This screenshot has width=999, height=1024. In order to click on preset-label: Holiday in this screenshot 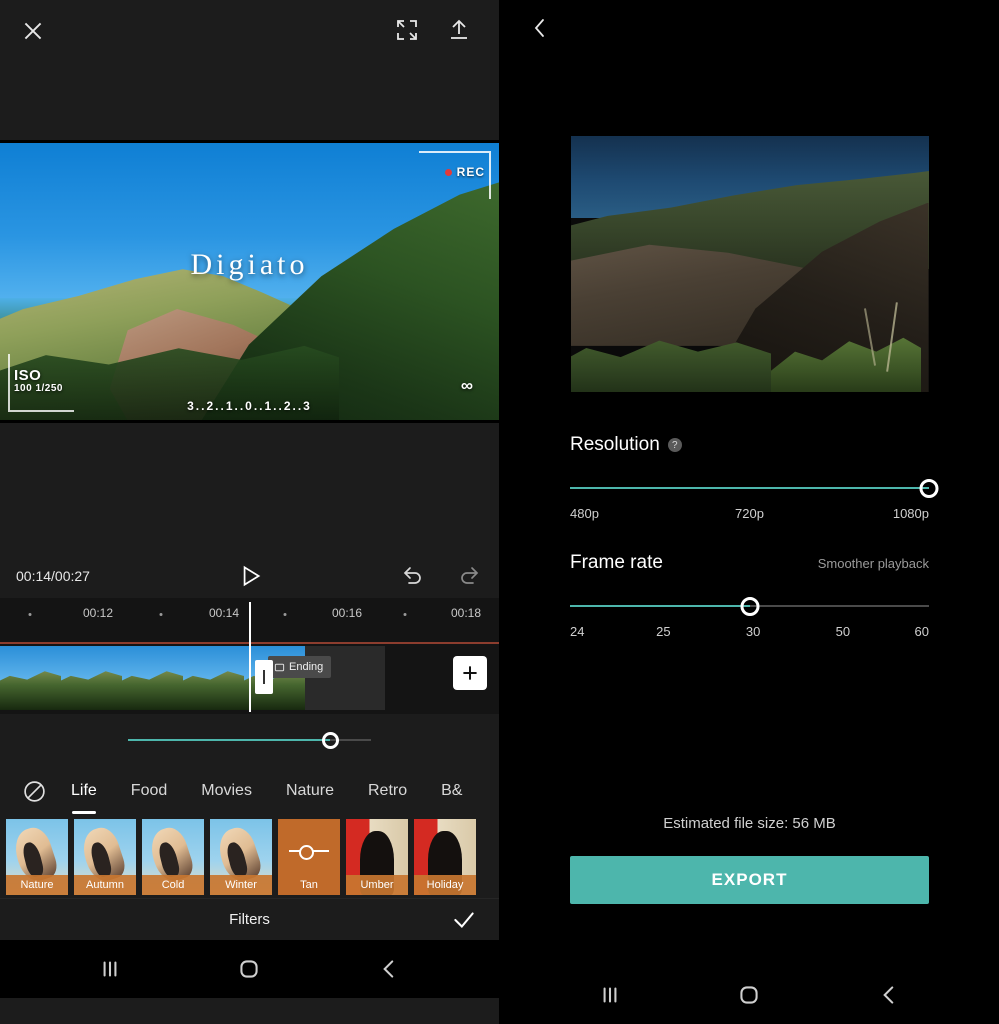, I will do `click(445, 885)`.